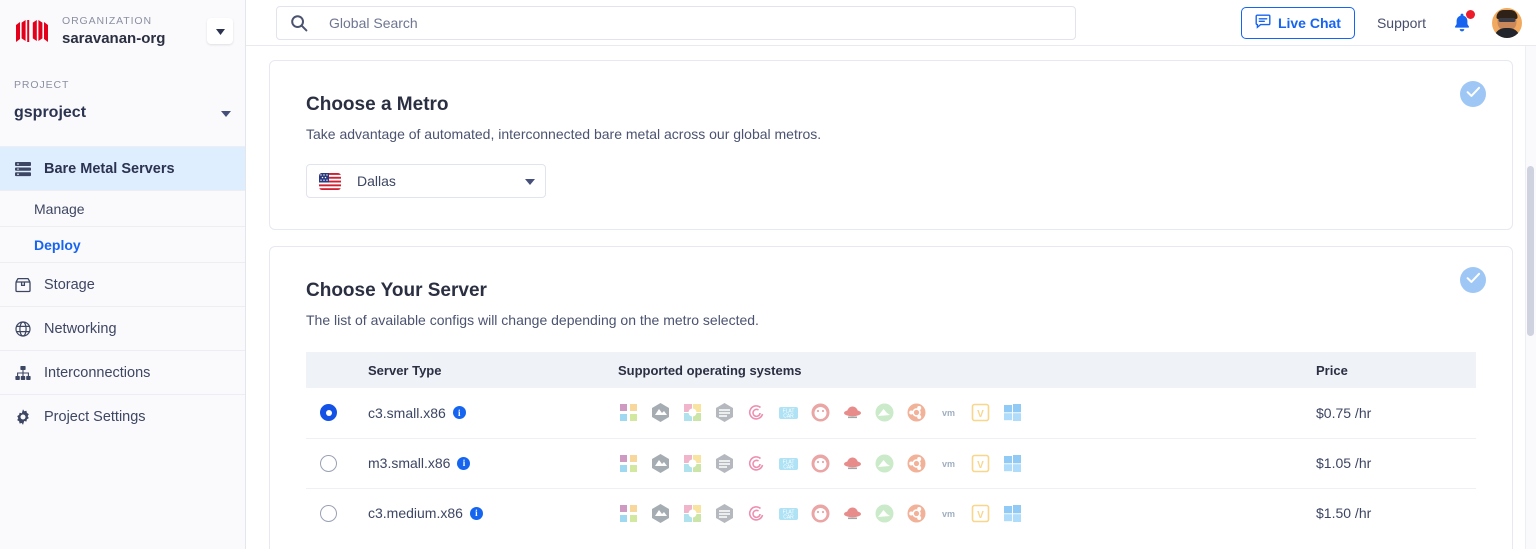 The height and width of the screenshot is (549, 1536). I want to click on sidebar-item-networking: Networking, so click(122, 328).